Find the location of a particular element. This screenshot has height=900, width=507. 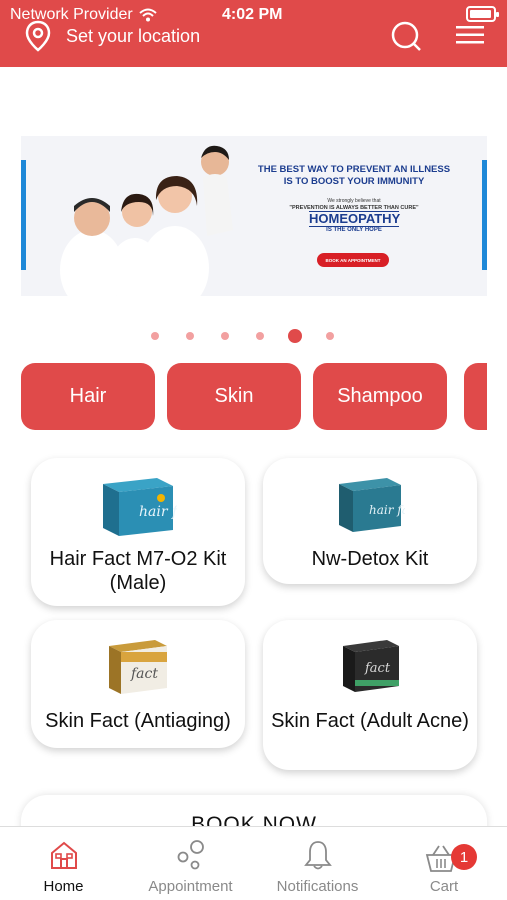

location-selector: Set your location is located at coordinates (112, 36).